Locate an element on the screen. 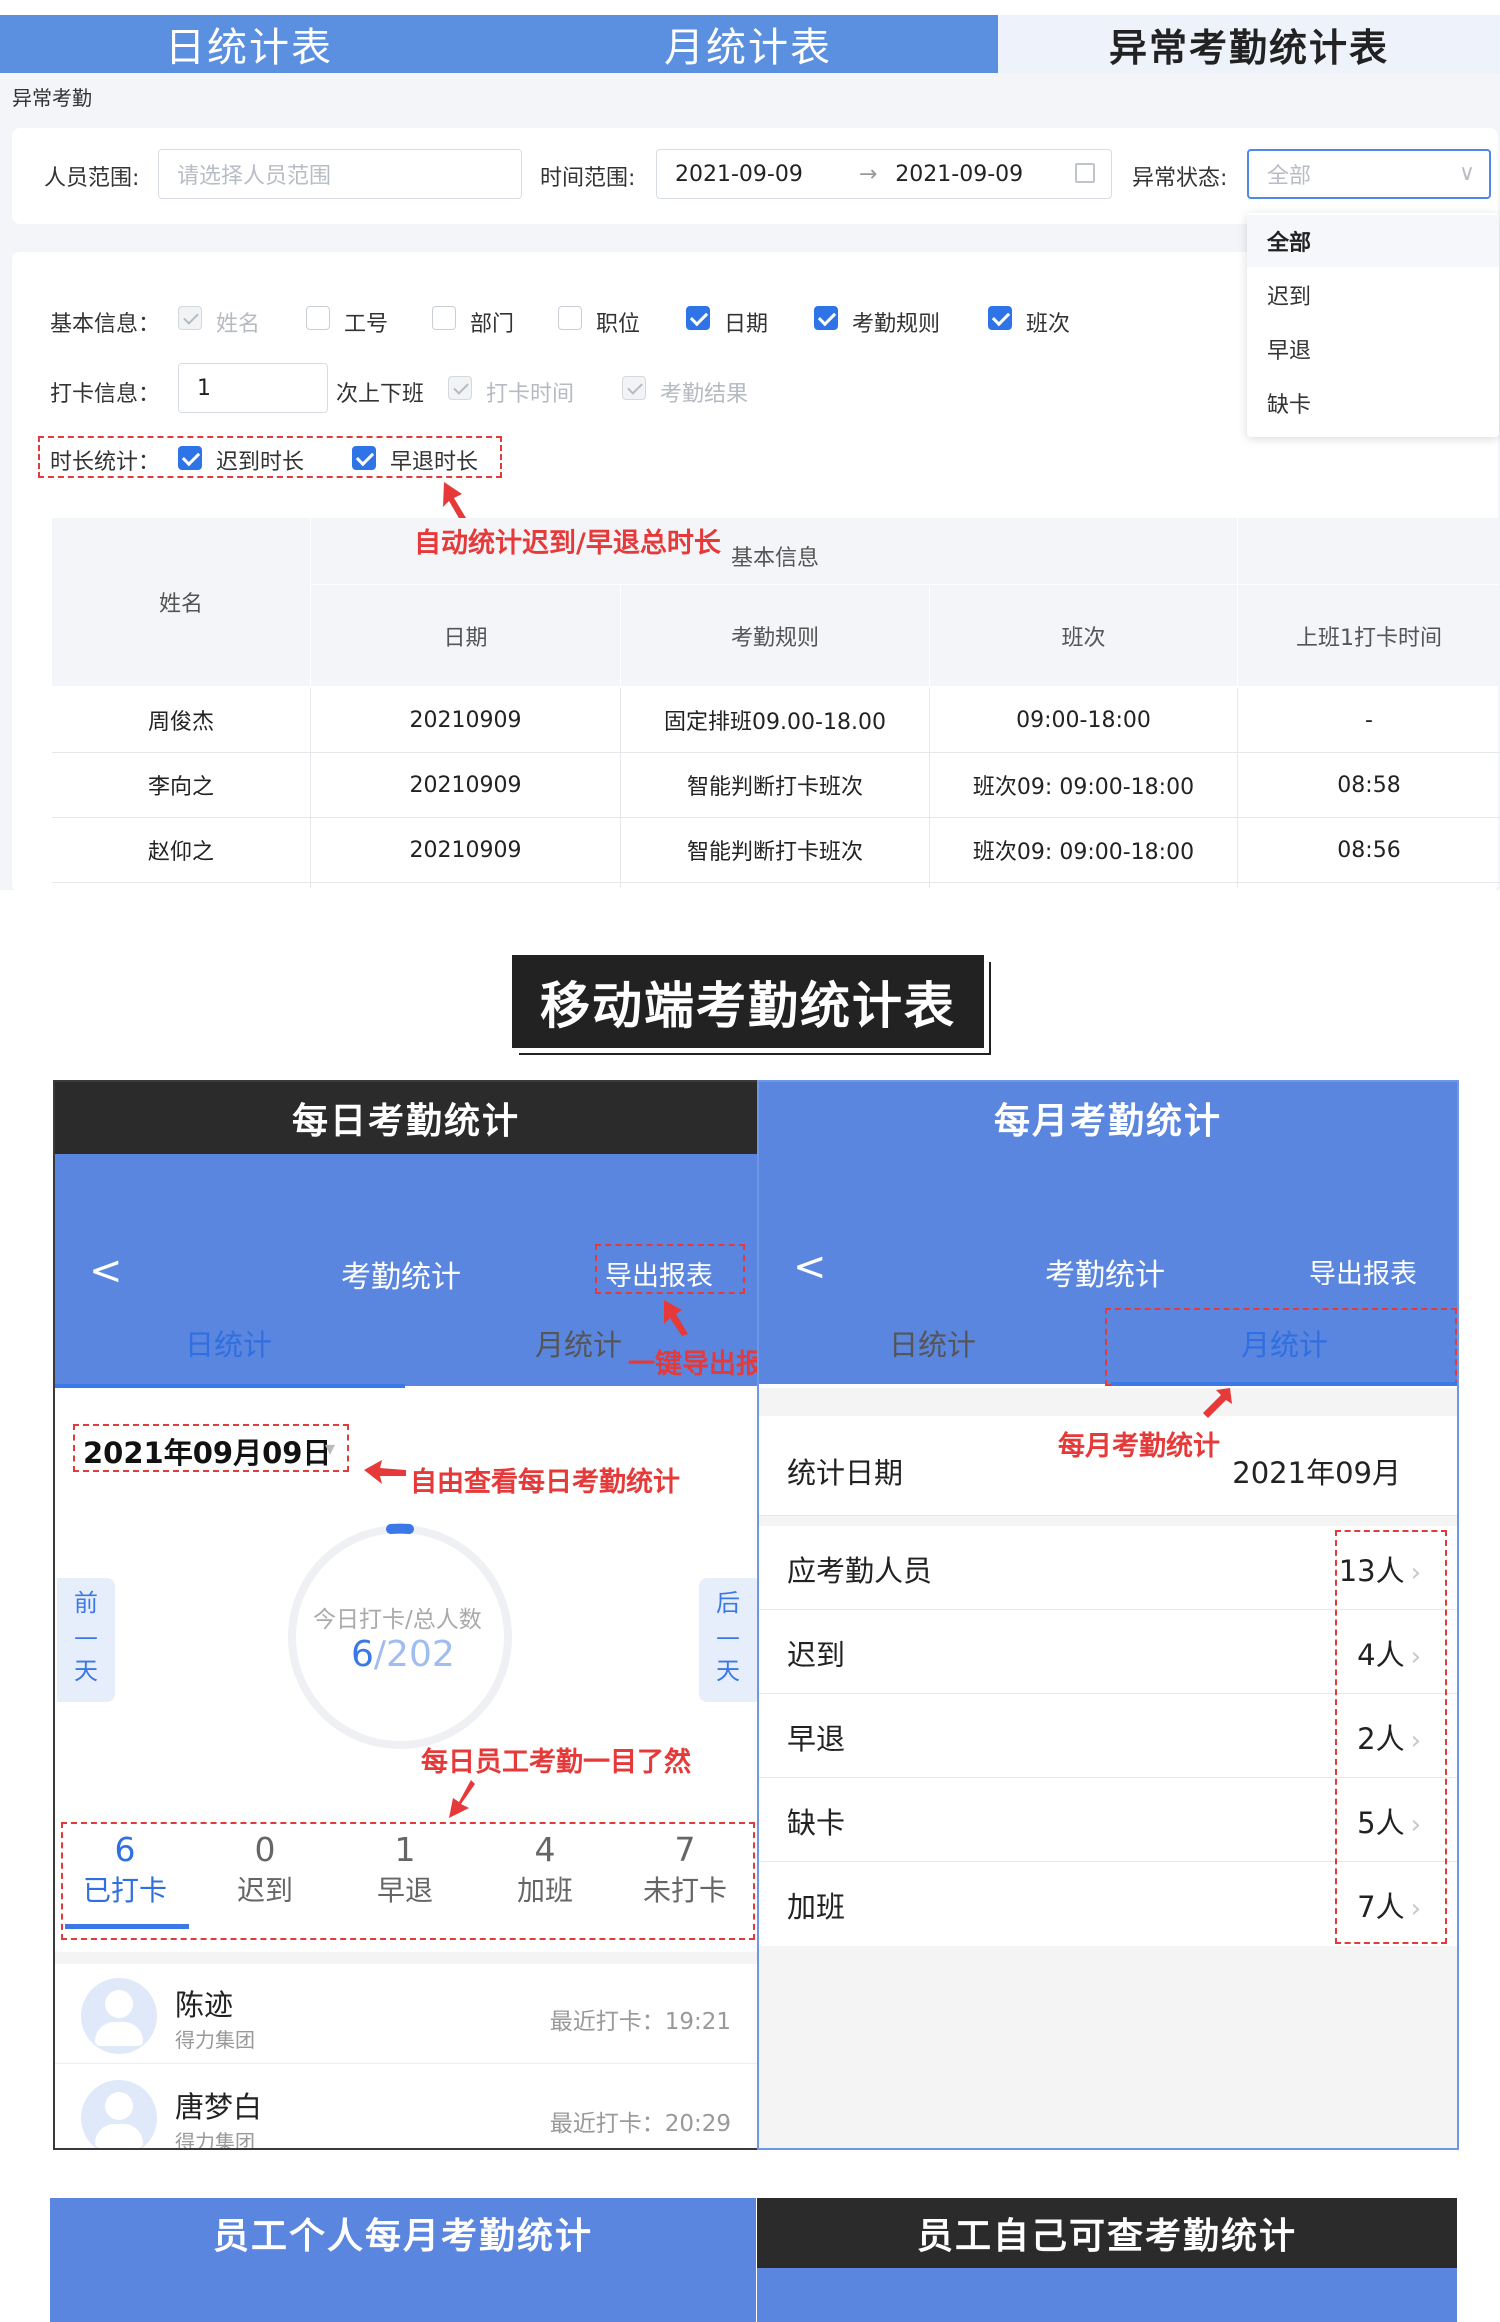 Image resolution: width=1500 pixels, height=2322 pixels. prev-day-text: — is located at coordinates (86, 1637).